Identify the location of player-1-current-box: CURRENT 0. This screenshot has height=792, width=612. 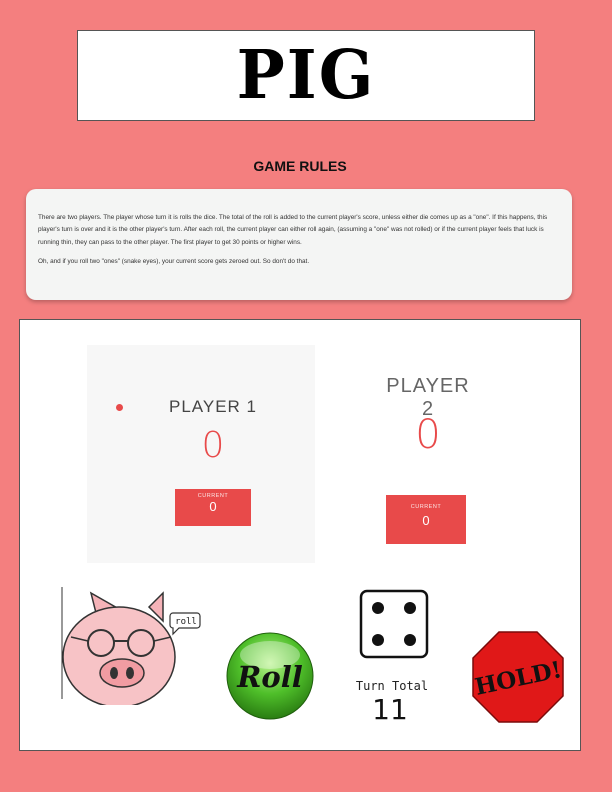
(213, 507).